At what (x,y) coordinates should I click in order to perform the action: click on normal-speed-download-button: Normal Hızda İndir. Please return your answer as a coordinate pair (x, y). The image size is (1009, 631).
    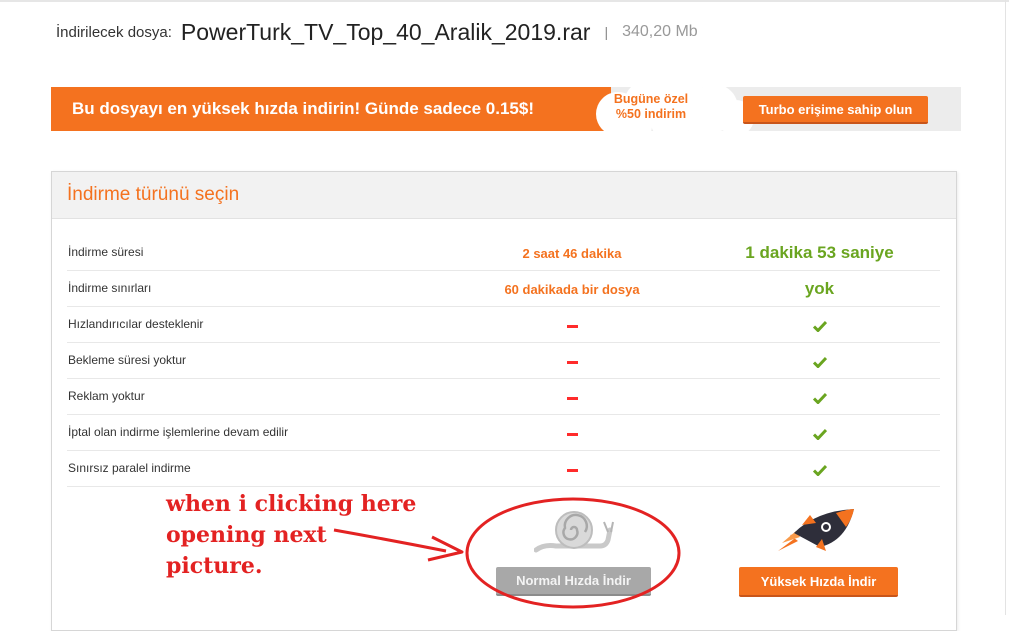
    Looking at the image, I should click on (573, 581).